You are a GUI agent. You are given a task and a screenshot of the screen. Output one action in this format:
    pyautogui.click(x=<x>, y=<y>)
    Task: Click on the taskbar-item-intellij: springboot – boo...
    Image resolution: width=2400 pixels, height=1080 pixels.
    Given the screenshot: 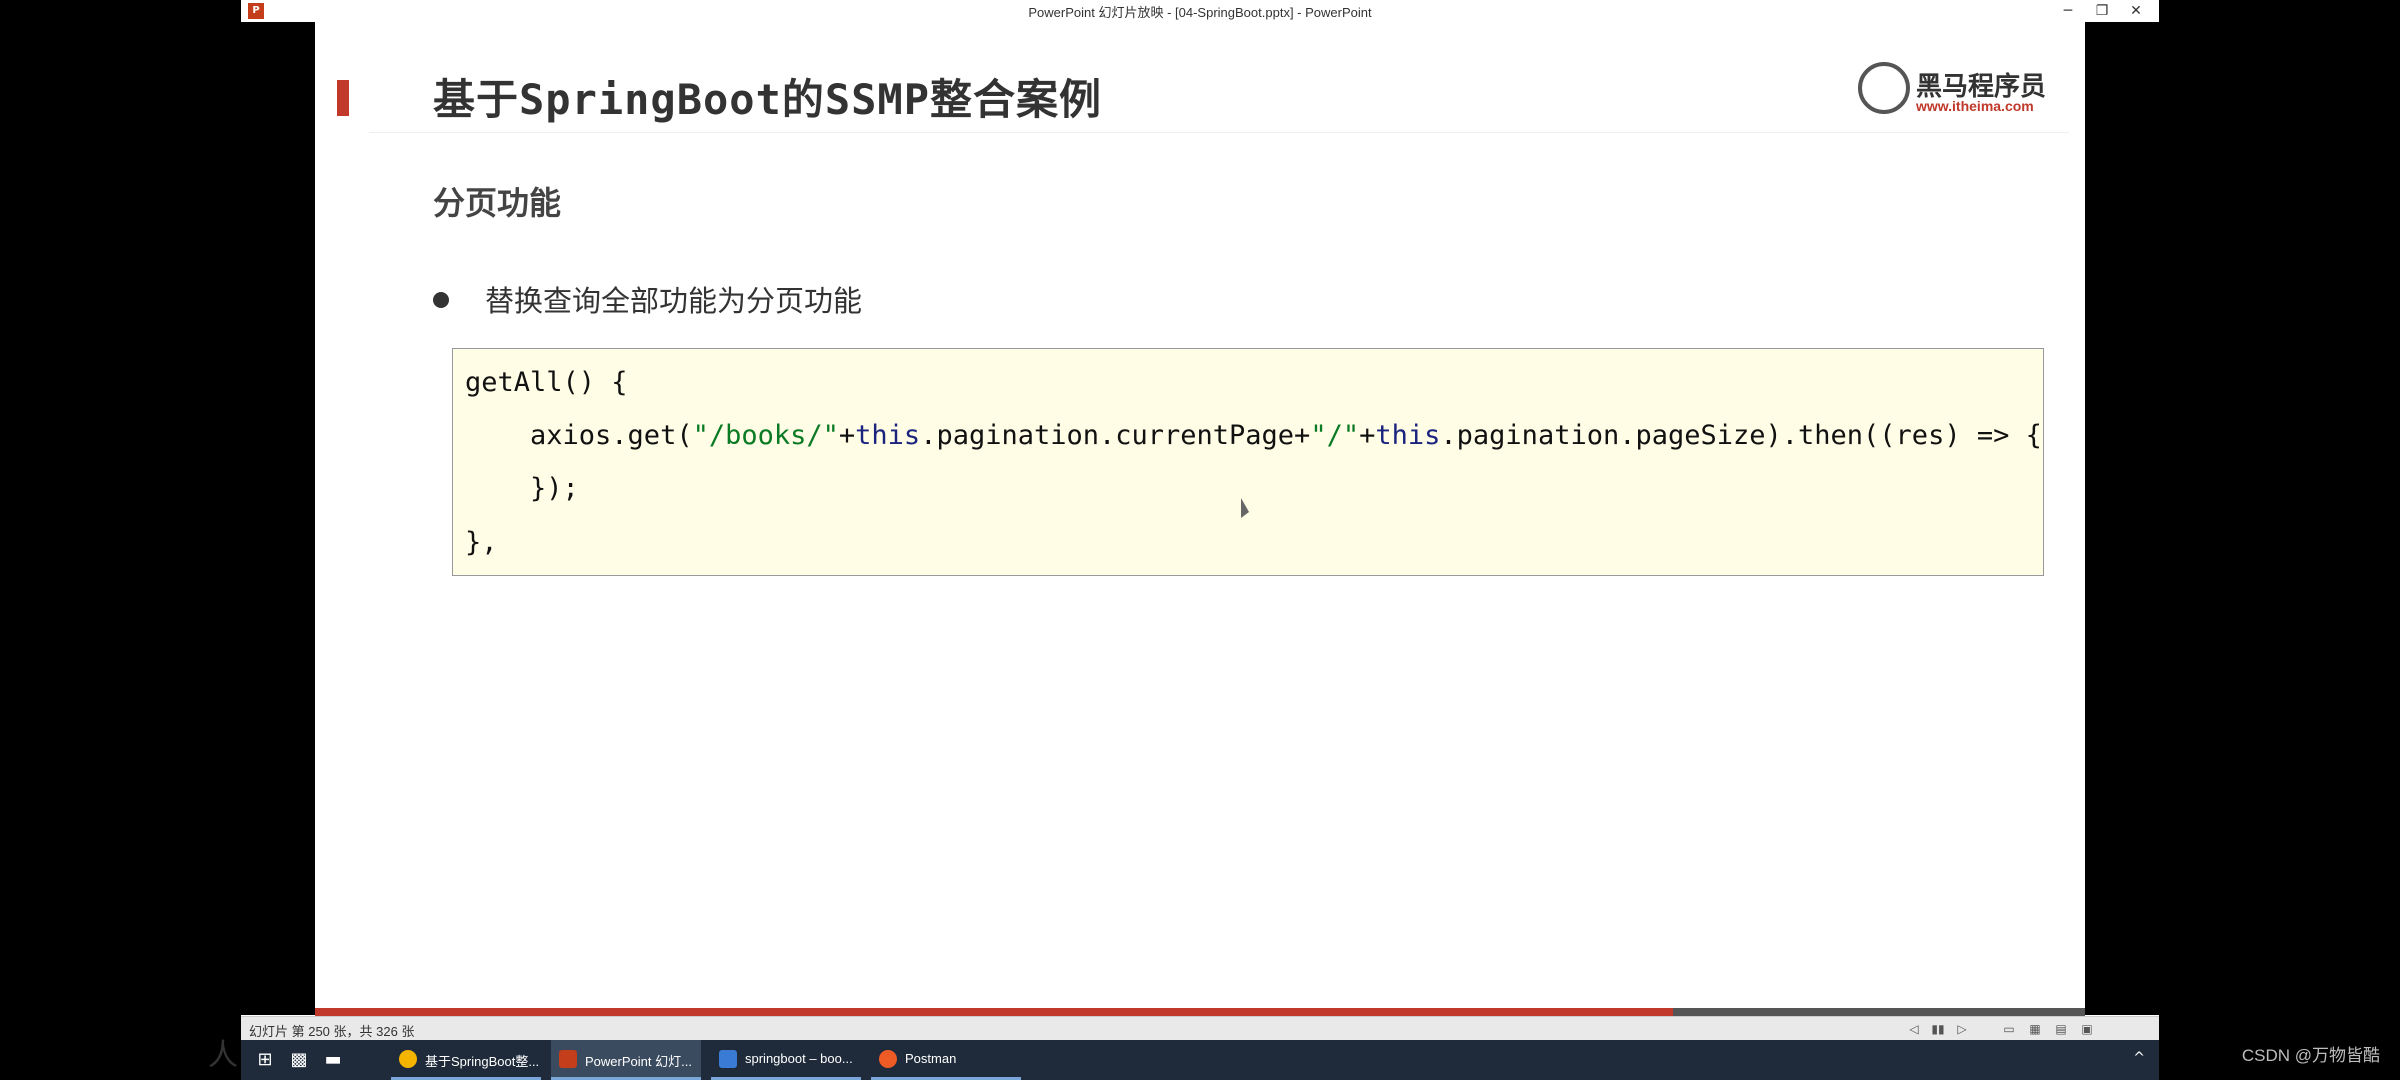 What is the action you would take?
    pyautogui.click(x=786, y=1060)
    